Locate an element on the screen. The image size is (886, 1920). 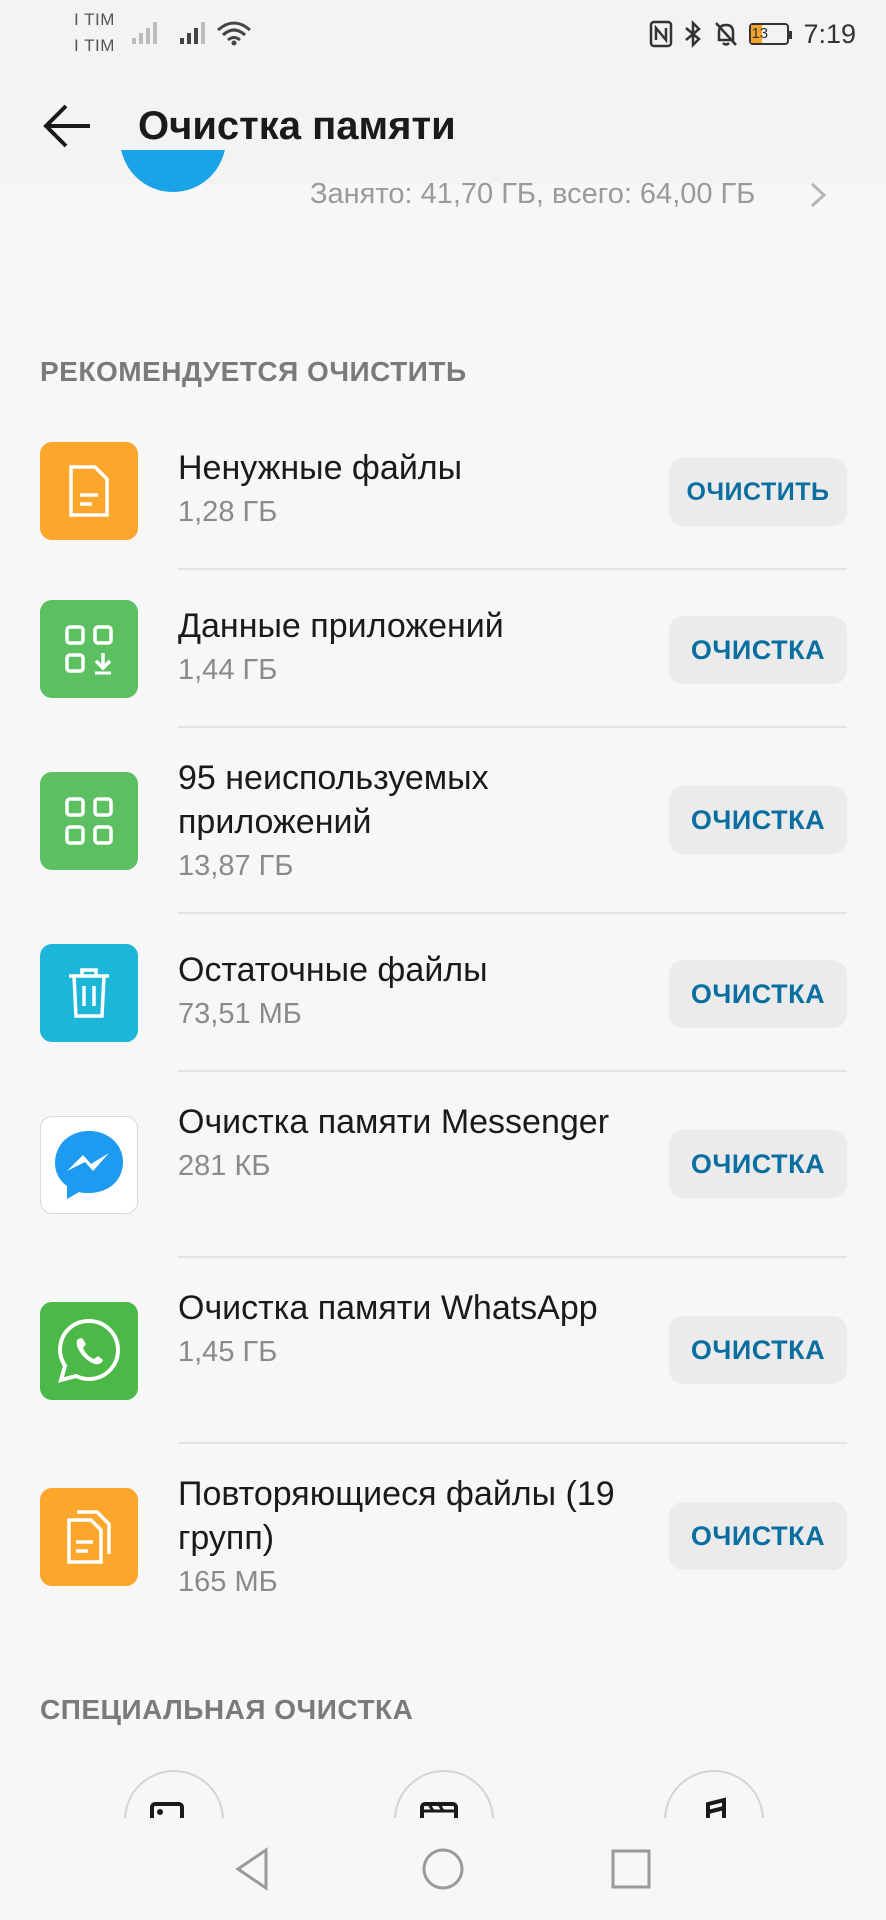
item-title: Данные приложений is located at coordinates (341, 626).